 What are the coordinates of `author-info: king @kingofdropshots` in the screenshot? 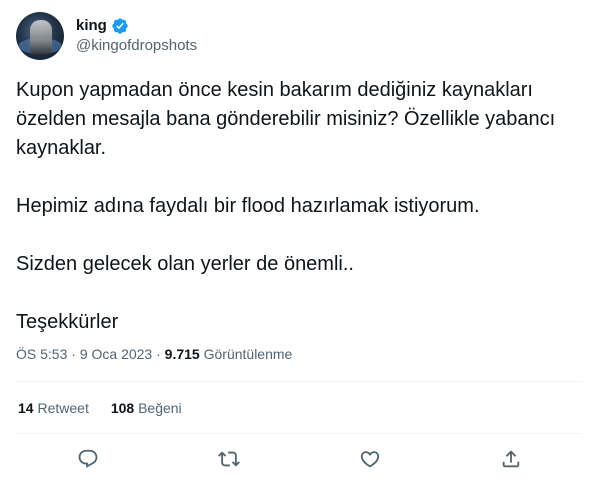 It's located at (136, 36).